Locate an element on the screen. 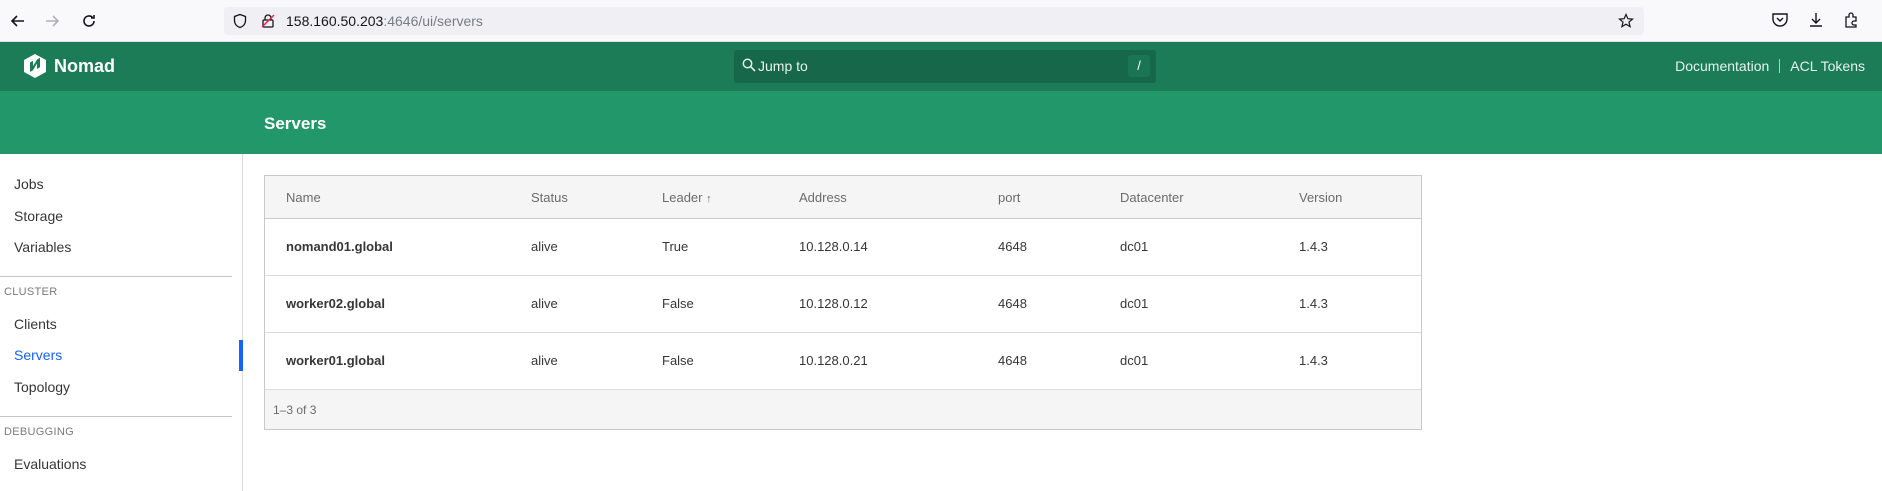 Image resolution: width=1882 pixels, height=491 pixels. table-footer: 1–3 of 3 is located at coordinates (843, 409).